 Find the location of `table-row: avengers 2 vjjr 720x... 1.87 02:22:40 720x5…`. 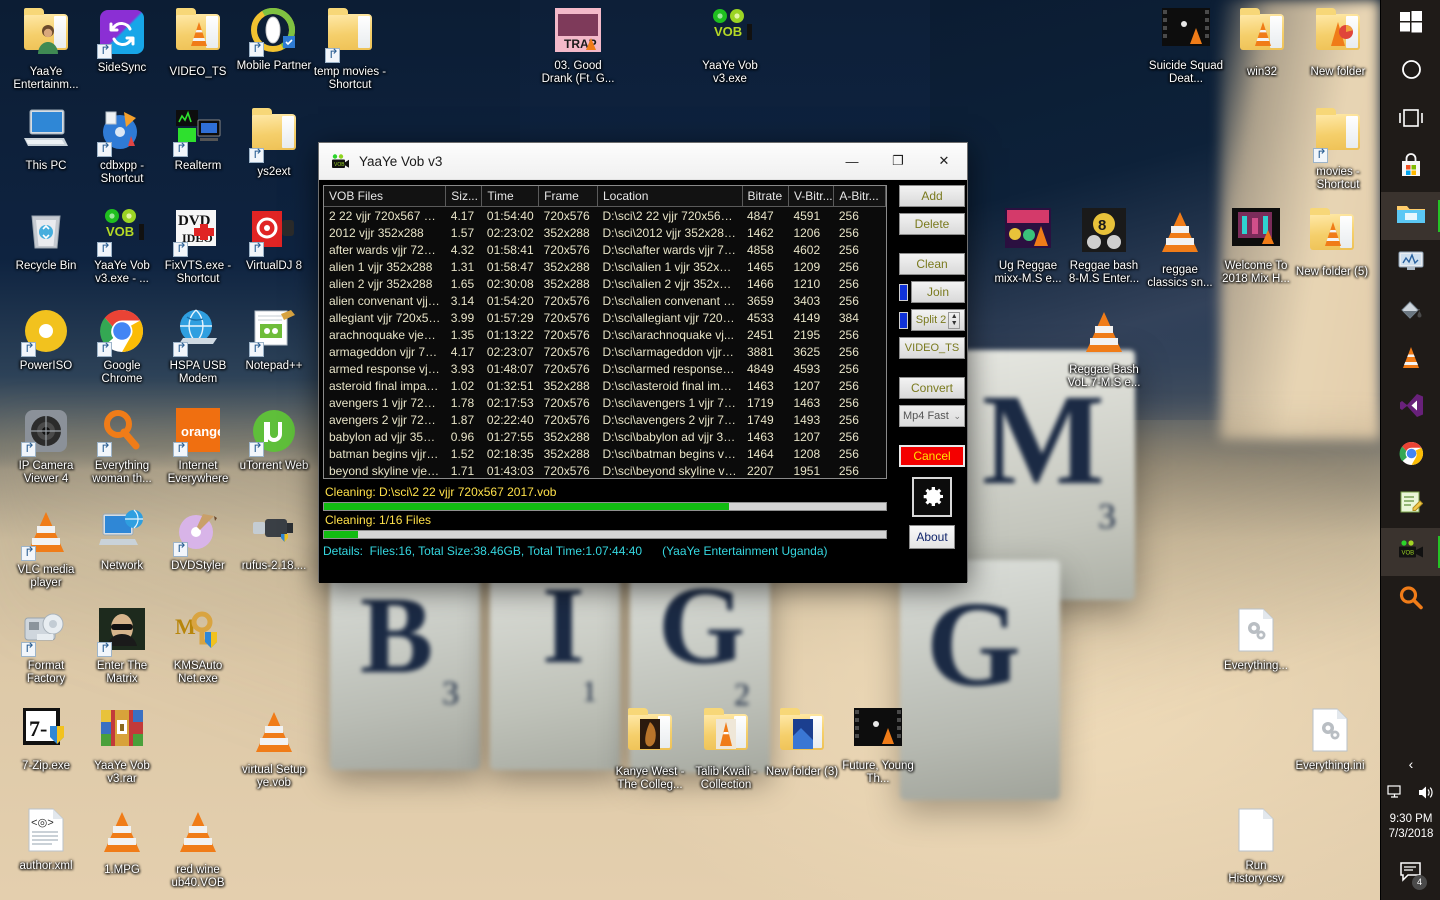

table-row: avengers 2 vjjr 720x... 1.87 02:22:40 720x5… is located at coordinates (605, 419).